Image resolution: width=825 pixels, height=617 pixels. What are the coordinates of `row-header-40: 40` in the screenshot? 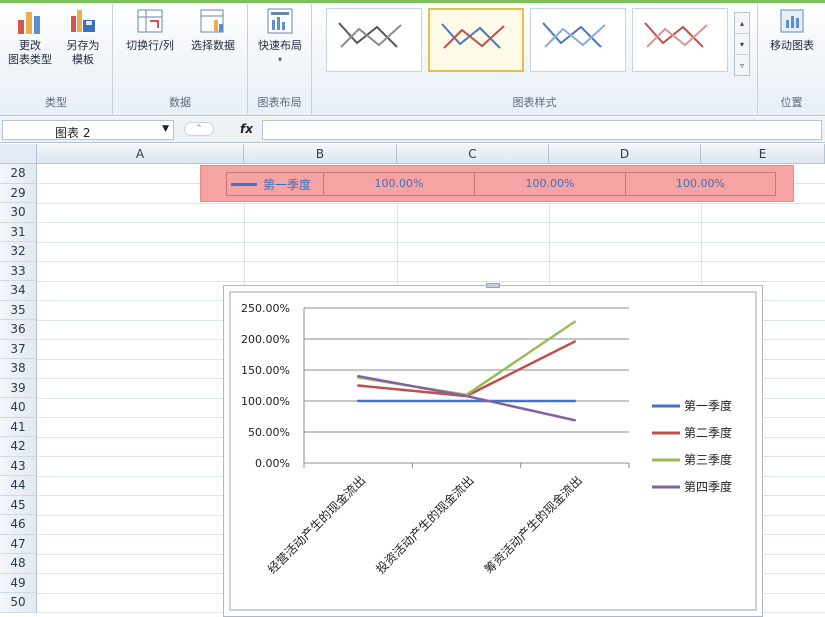 It's located at (18, 408).